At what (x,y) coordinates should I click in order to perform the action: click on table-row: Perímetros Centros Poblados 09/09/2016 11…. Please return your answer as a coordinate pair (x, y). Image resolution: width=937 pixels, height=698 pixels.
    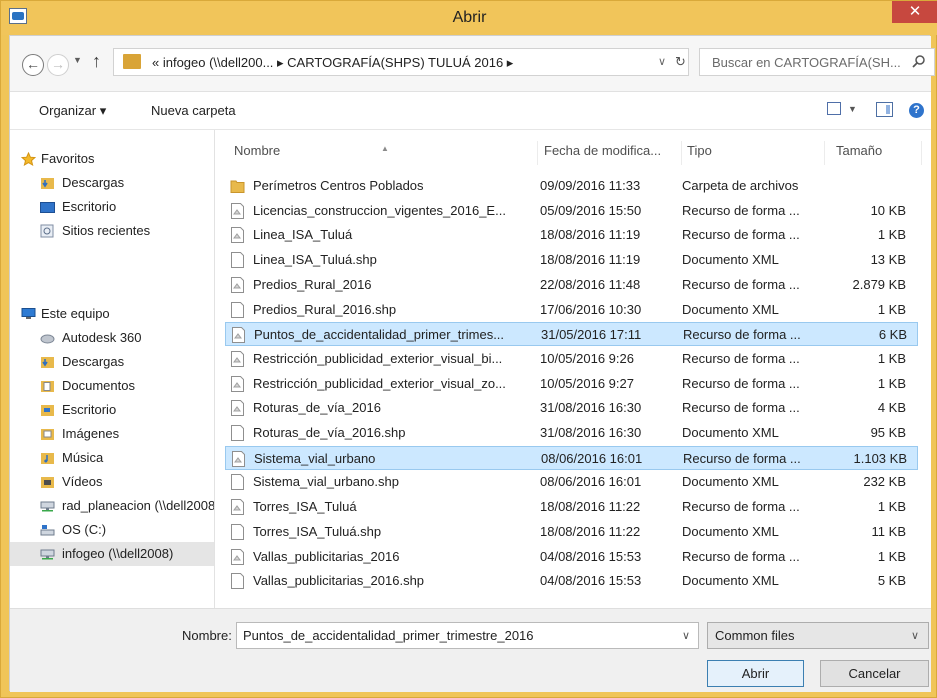
    Looking at the image, I should click on (571, 186).